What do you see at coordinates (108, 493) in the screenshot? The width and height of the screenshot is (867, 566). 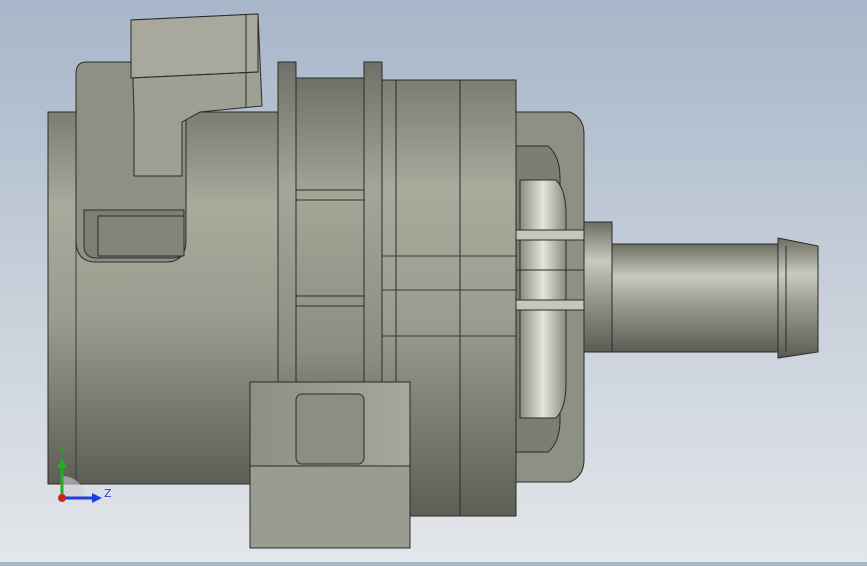 I see `z-axis-label: Z` at bounding box center [108, 493].